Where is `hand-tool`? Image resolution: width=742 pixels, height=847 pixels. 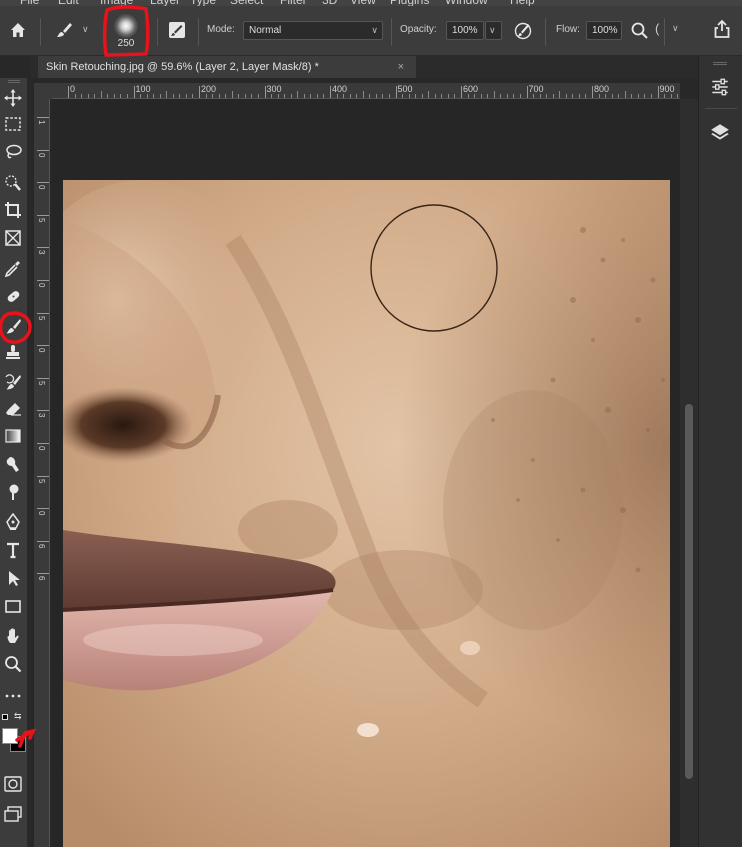 hand-tool is located at coordinates (13, 636).